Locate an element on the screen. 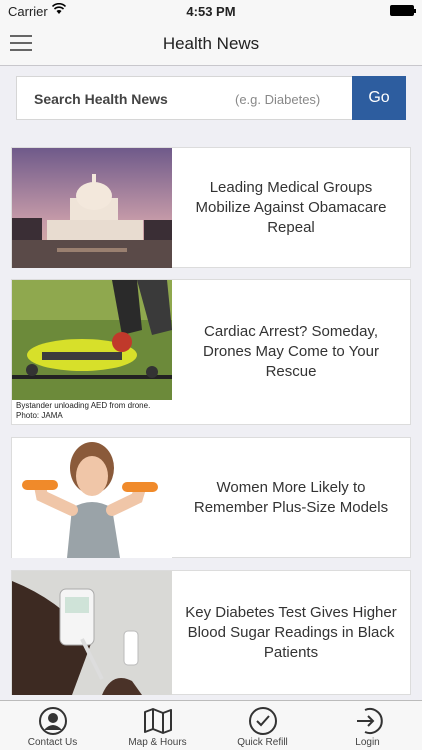  tab-label: Quick Refill is located at coordinates (262, 742).